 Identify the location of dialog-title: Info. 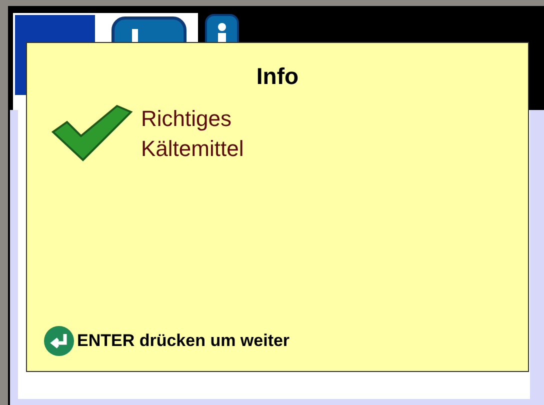
(277, 76).